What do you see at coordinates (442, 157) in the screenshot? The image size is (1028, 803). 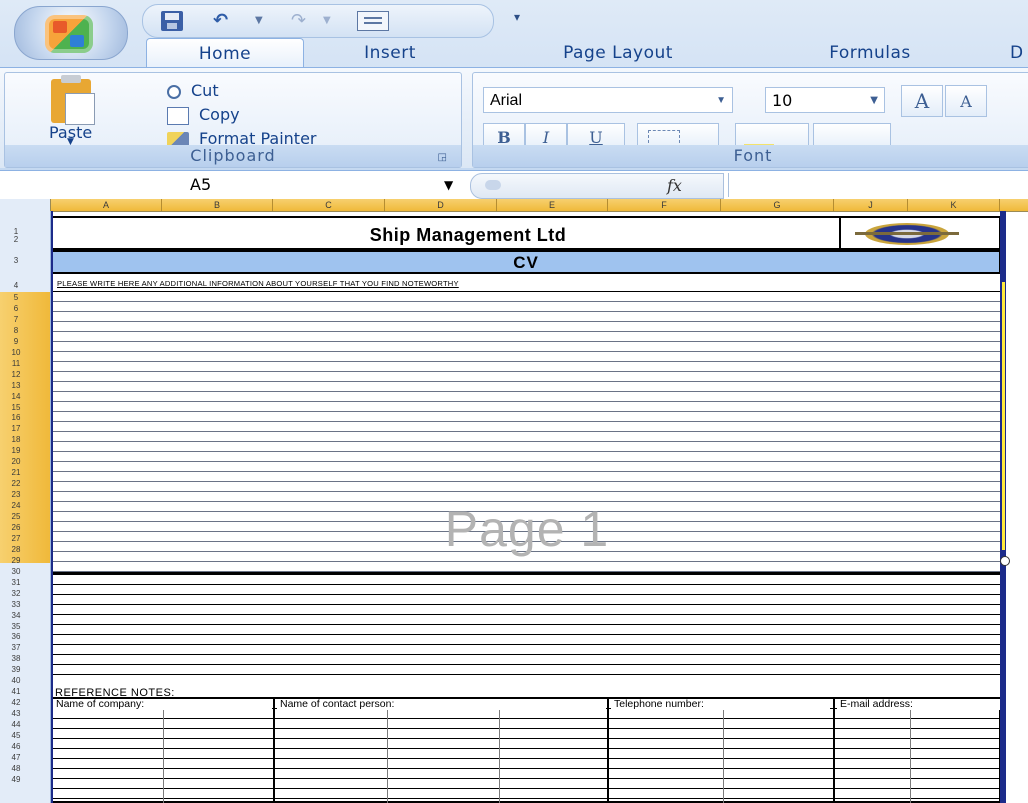 I see `dialog-launcher-icon: ◲` at bounding box center [442, 157].